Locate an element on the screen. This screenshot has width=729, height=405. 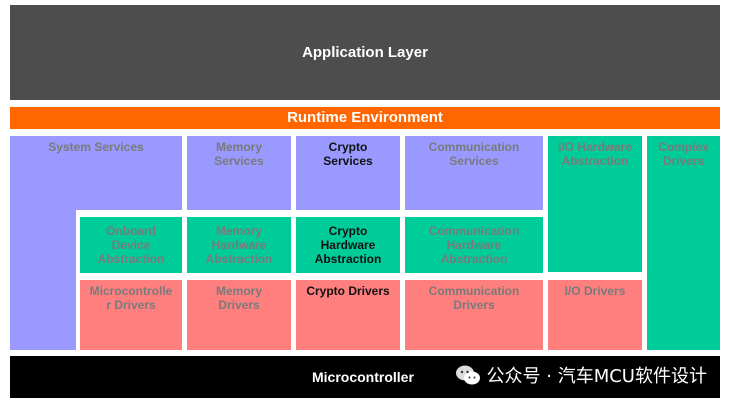
memory-drivers-label: Memory Drivers is located at coordinates (238, 298).